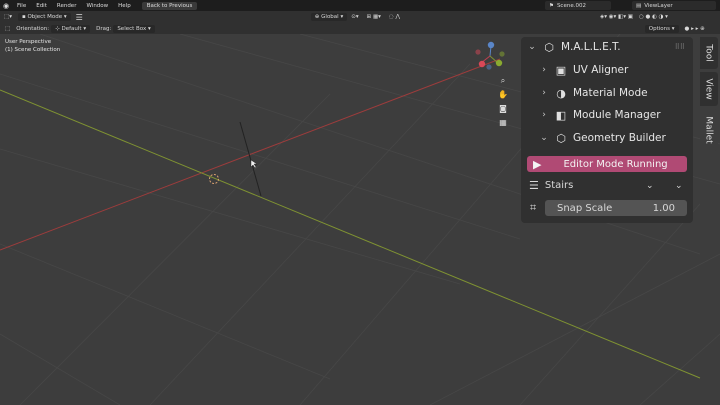 The image size is (720, 405). Describe the element at coordinates (680, 47) in the screenshot. I see `drag-handle-icon: ⠿⠿` at that location.